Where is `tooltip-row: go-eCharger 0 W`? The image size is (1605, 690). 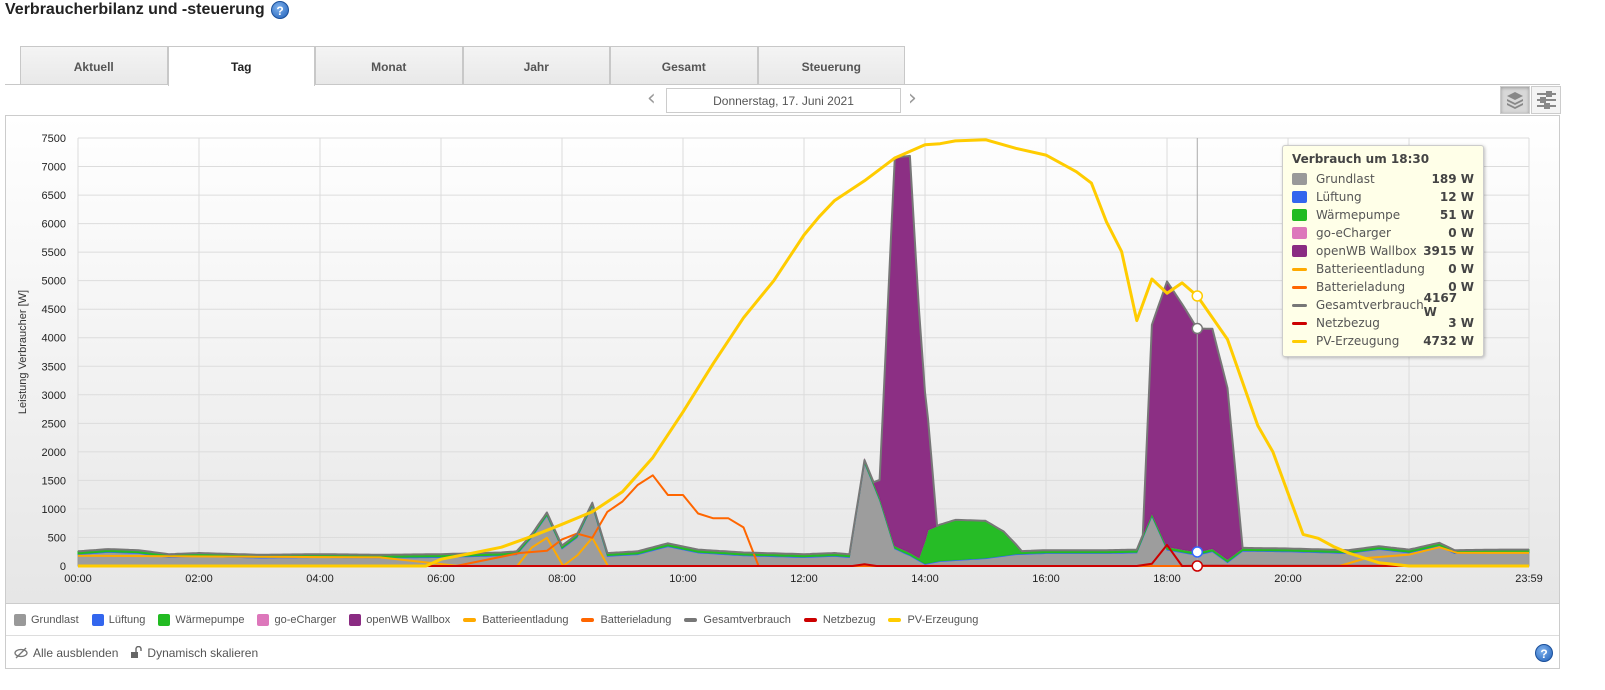 tooltip-row: go-eCharger 0 W is located at coordinates (1383, 233).